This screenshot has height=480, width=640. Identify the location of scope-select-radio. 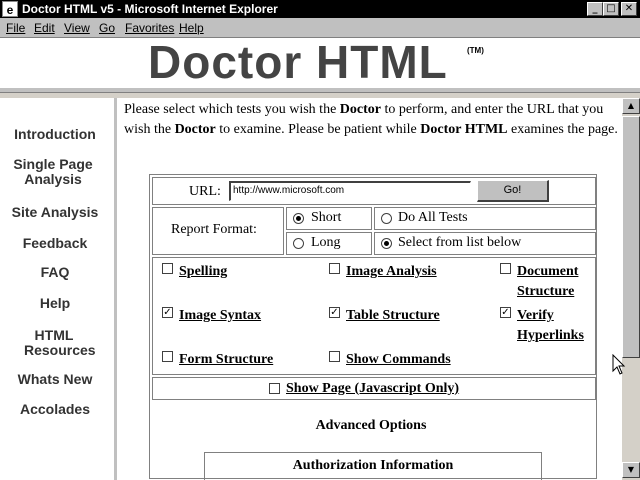
(386, 243).